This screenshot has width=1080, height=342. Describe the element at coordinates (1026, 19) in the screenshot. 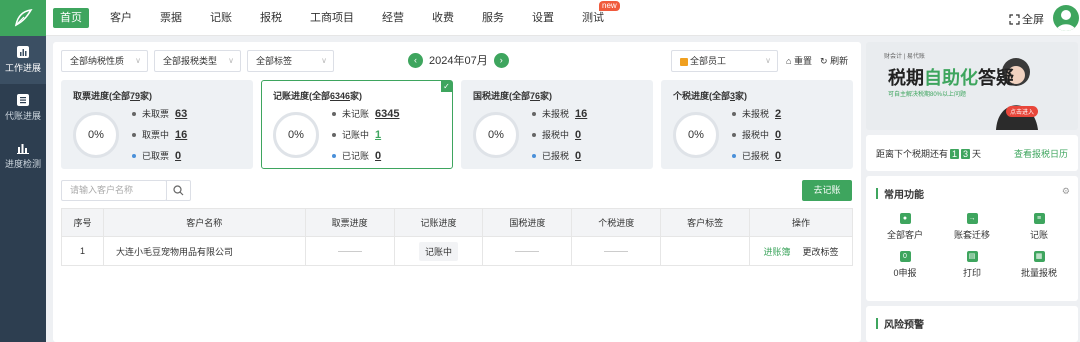

I see `fullscreen-button: 全屏` at that location.